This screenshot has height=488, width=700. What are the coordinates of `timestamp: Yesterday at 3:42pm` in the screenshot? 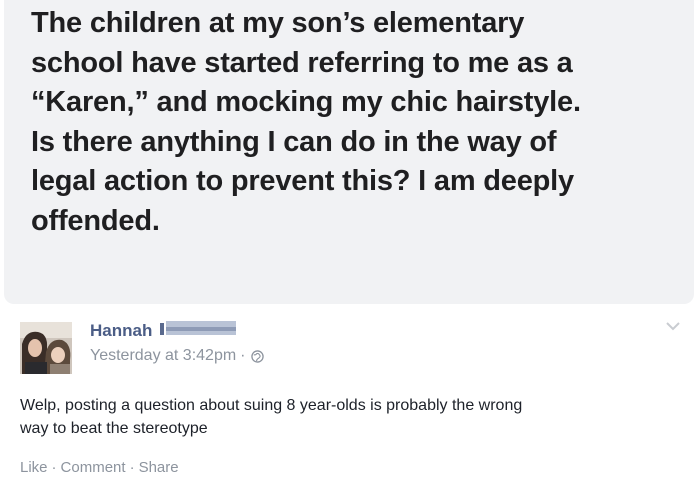 It's located at (163, 356).